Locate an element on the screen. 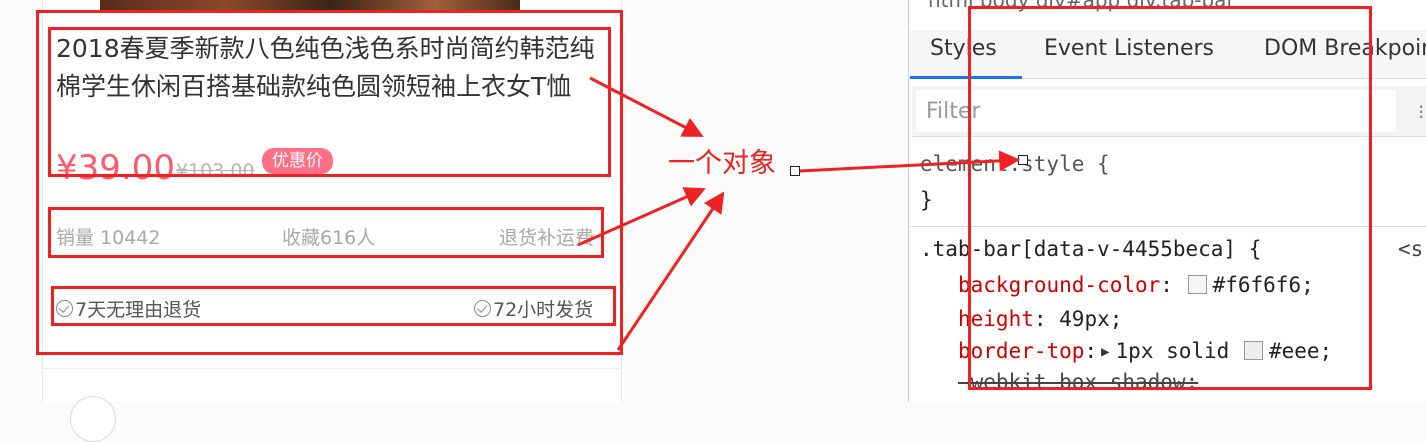 This screenshot has width=1426, height=442. css-rule-source-link: <s is located at coordinates (1410, 249).